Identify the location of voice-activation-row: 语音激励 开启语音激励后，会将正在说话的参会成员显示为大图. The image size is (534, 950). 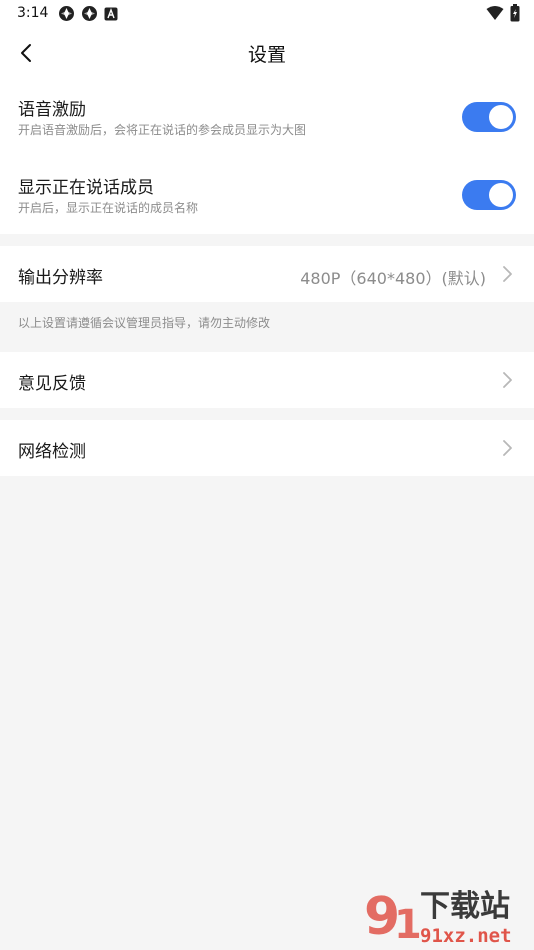
(267, 117).